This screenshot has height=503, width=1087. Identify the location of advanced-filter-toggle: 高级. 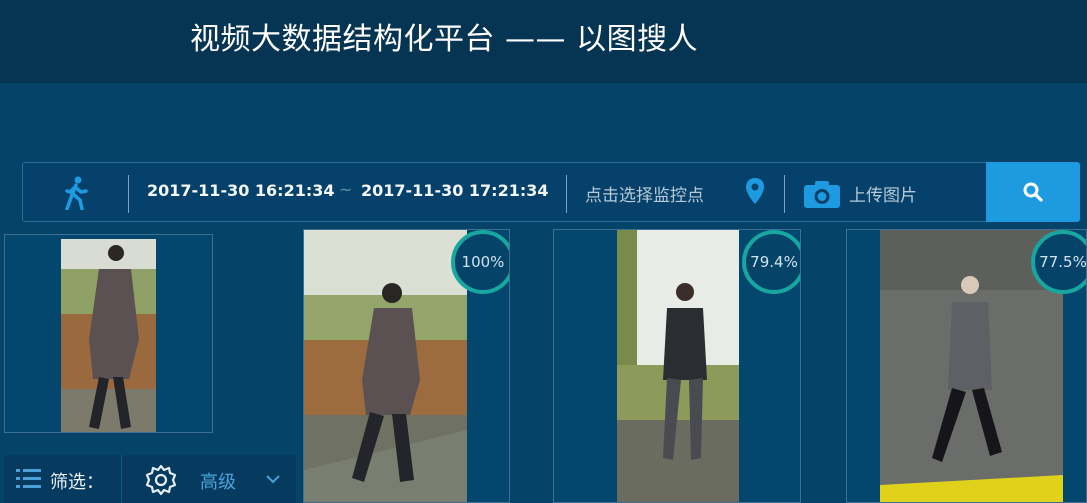
(218, 481).